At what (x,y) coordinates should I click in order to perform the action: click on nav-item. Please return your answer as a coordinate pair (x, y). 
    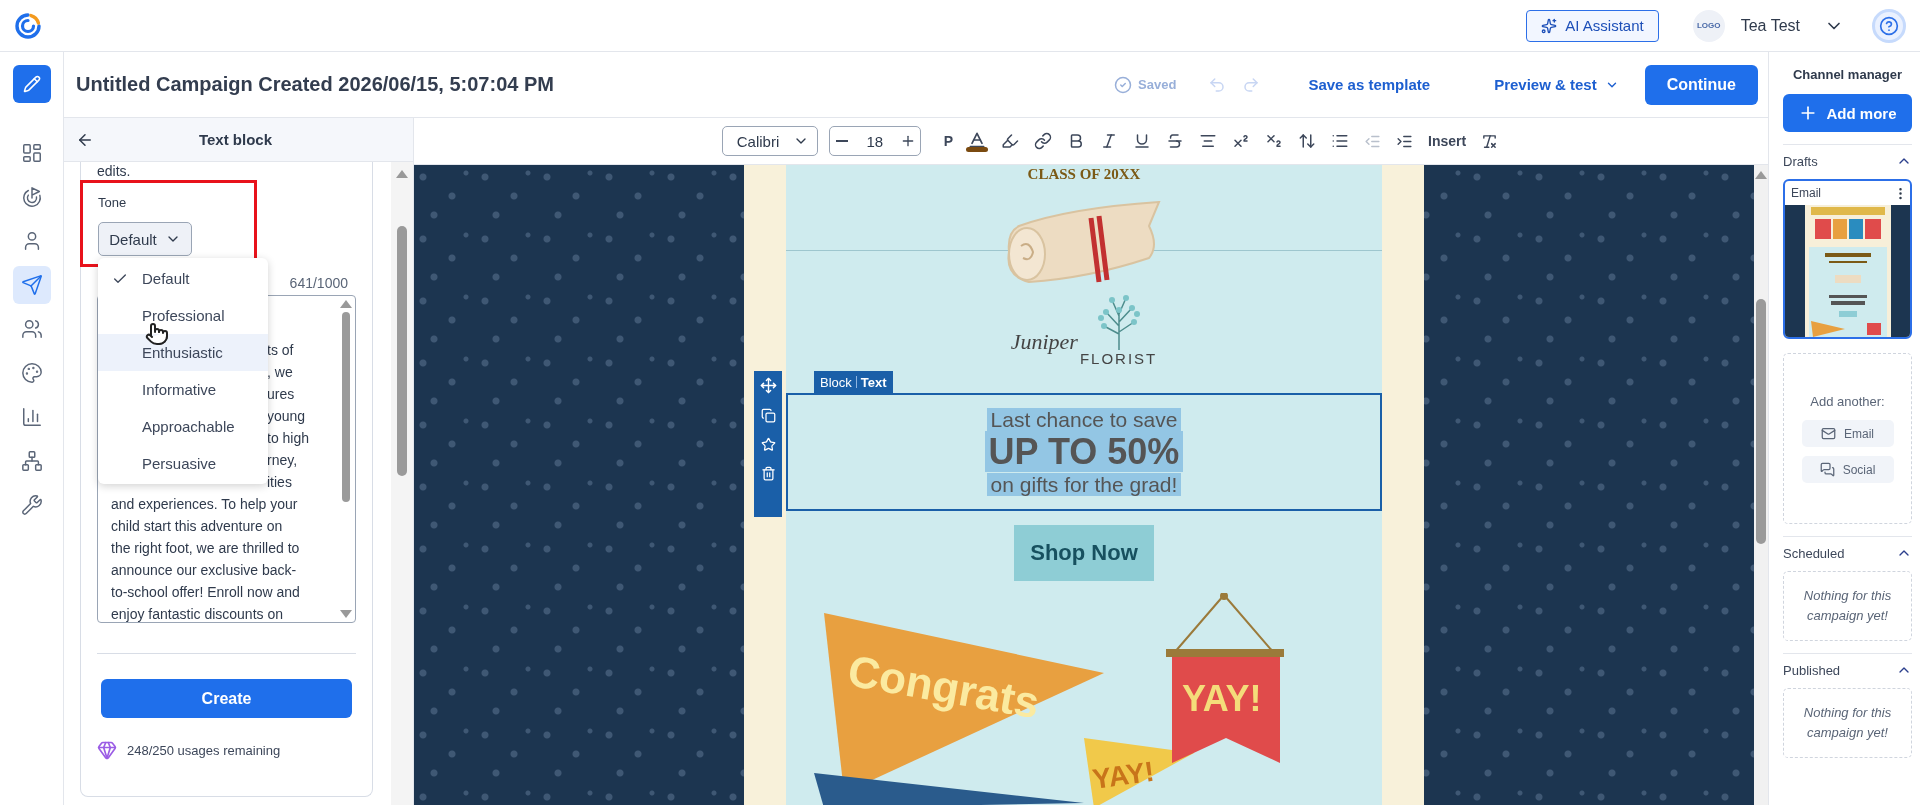
    Looking at the image, I should click on (31, 285).